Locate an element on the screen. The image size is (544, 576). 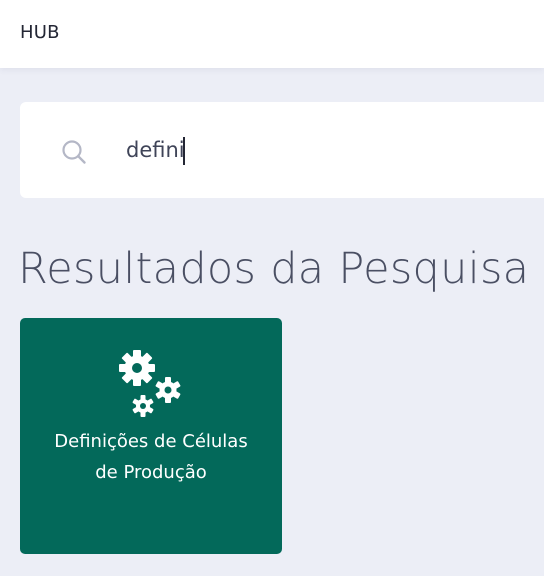
result-tile-label: Definições de Células de Produção is located at coordinates (151, 457).